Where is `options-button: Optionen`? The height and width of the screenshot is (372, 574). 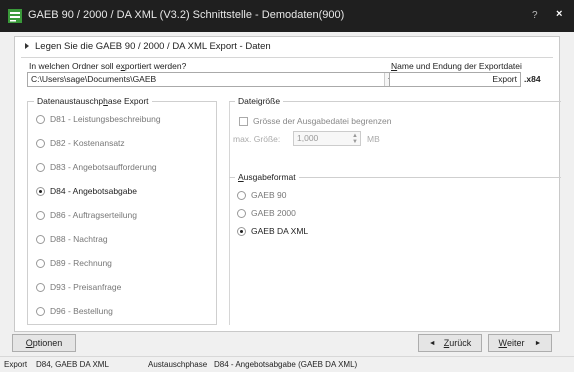
options-button: Optionen is located at coordinates (44, 343).